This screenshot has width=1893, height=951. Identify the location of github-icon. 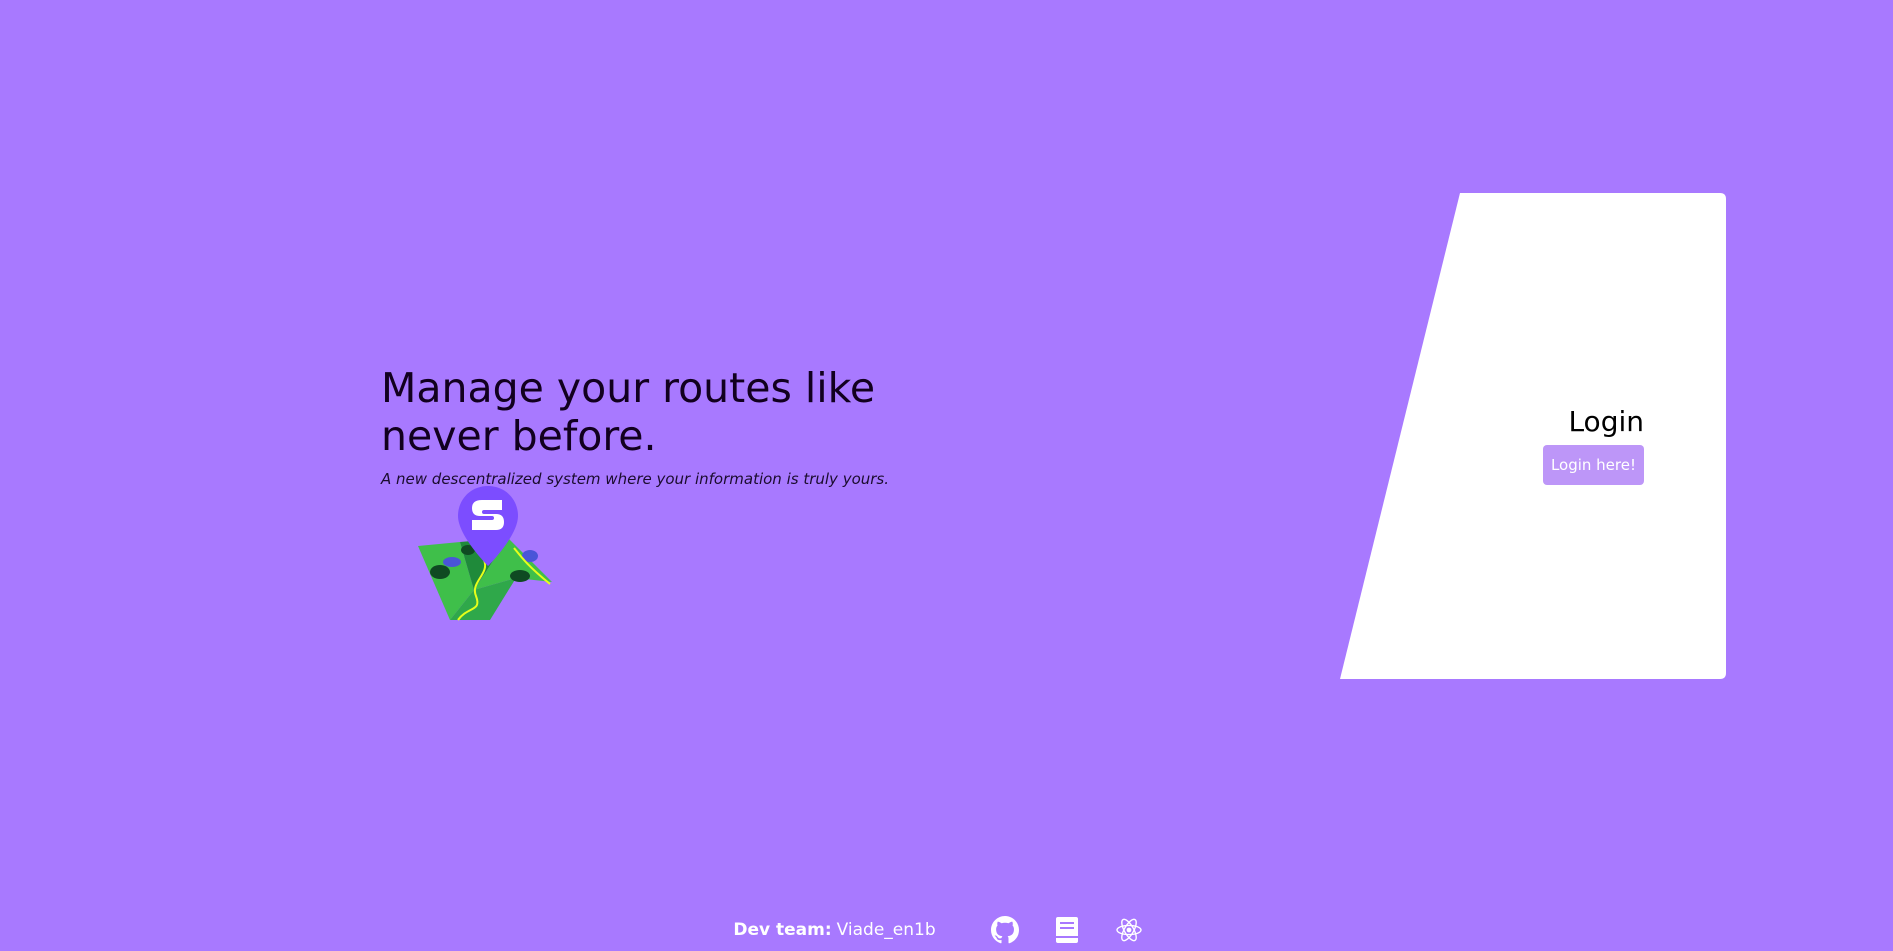
(1004, 930).